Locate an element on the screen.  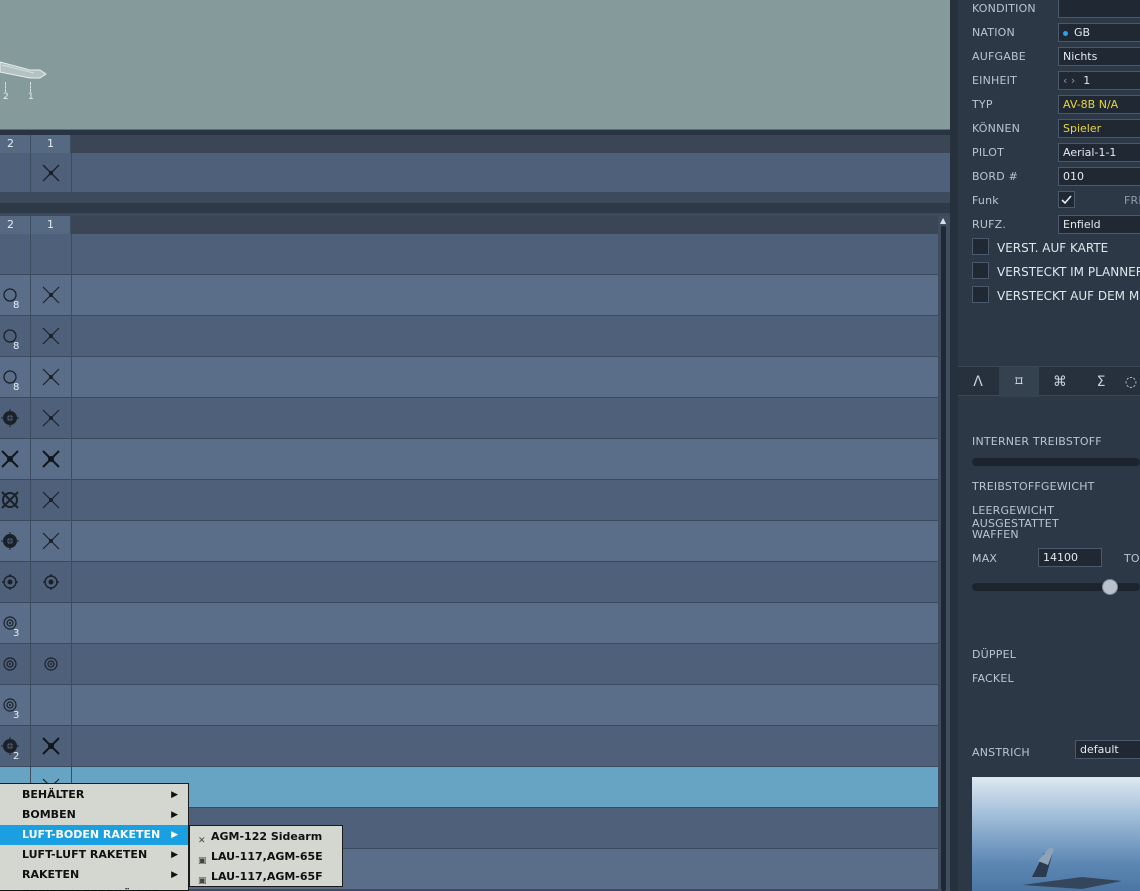
livery-label: ANSTRICH is located at coordinates (1001, 752).